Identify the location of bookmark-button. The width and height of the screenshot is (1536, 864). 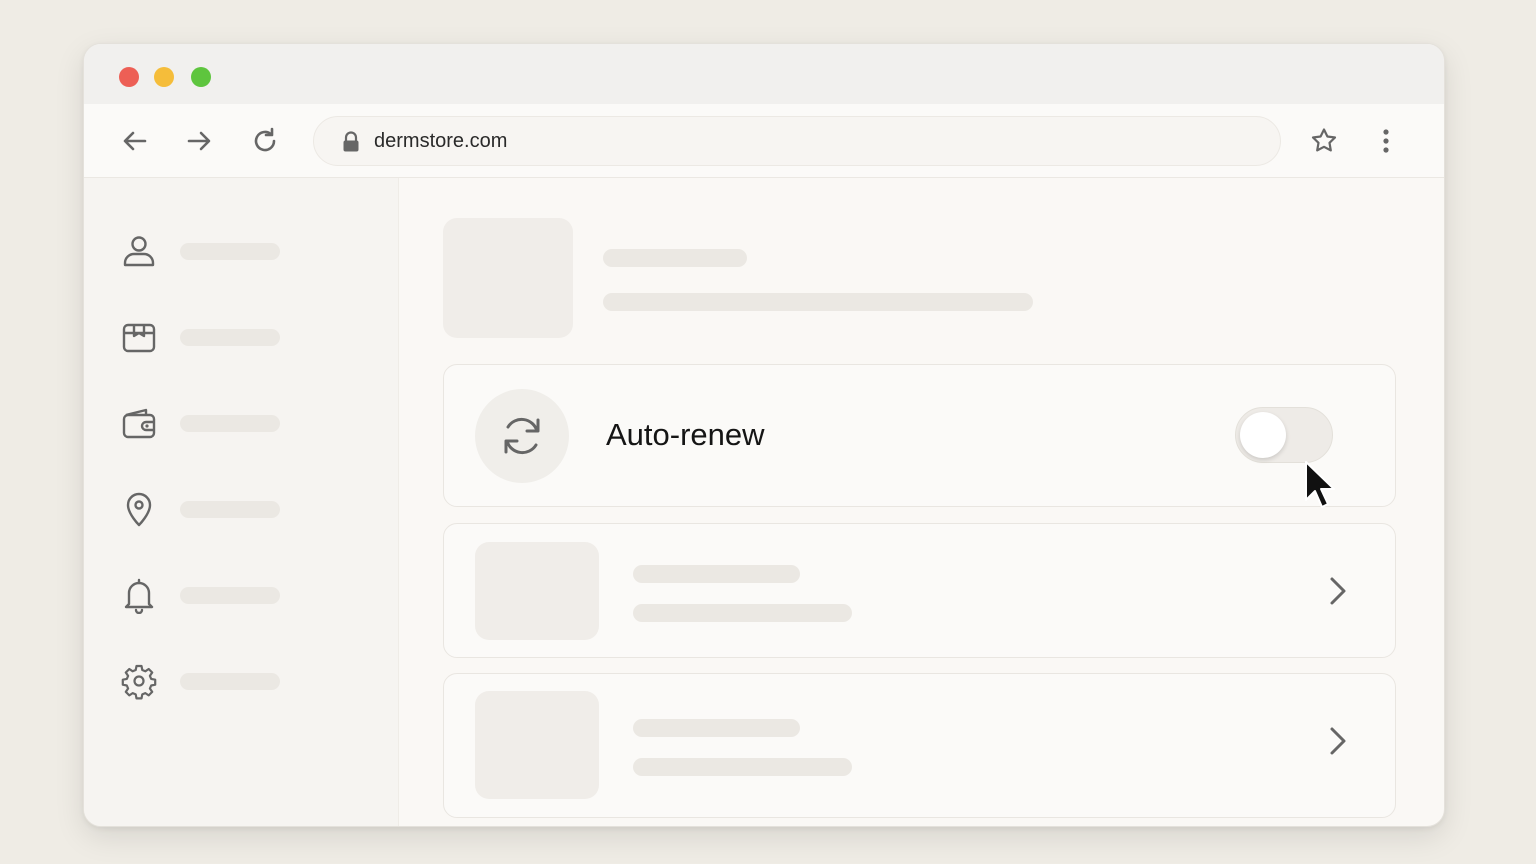
(1324, 141).